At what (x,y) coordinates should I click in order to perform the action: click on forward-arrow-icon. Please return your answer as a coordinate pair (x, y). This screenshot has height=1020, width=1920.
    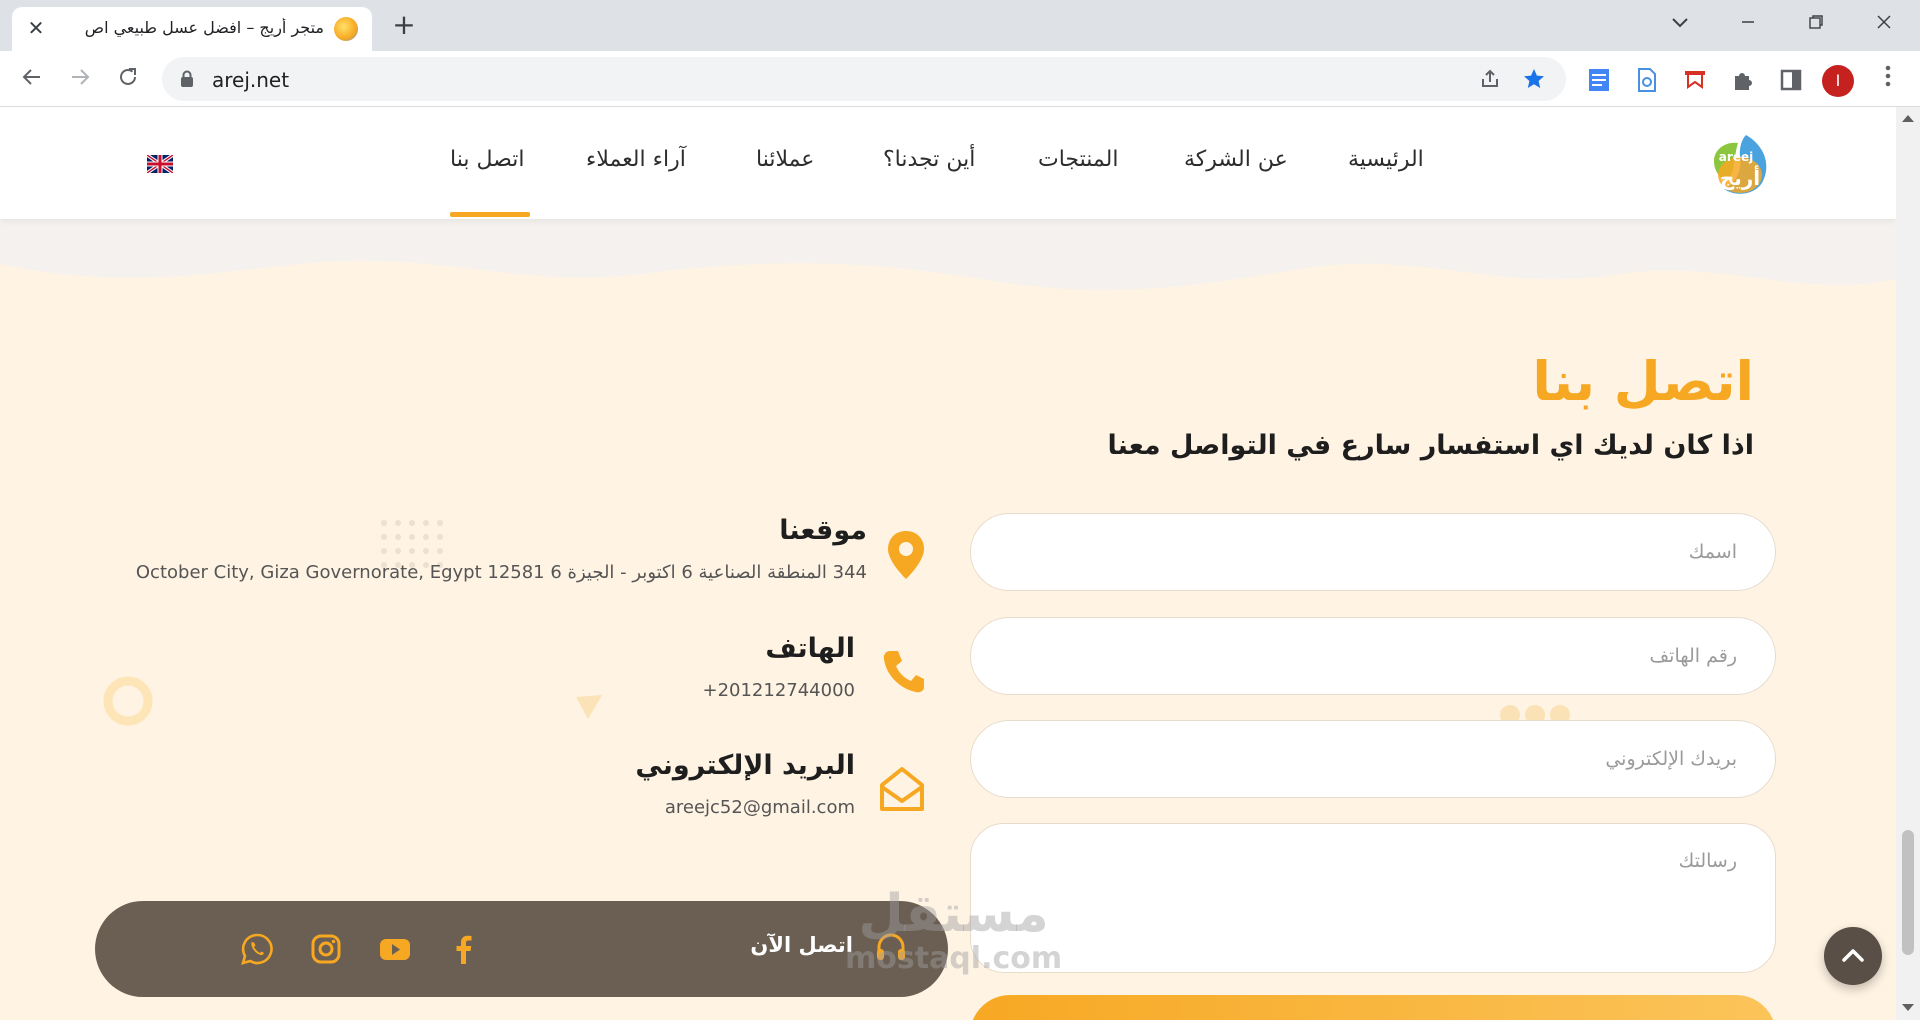
    Looking at the image, I should click on (80, 79).